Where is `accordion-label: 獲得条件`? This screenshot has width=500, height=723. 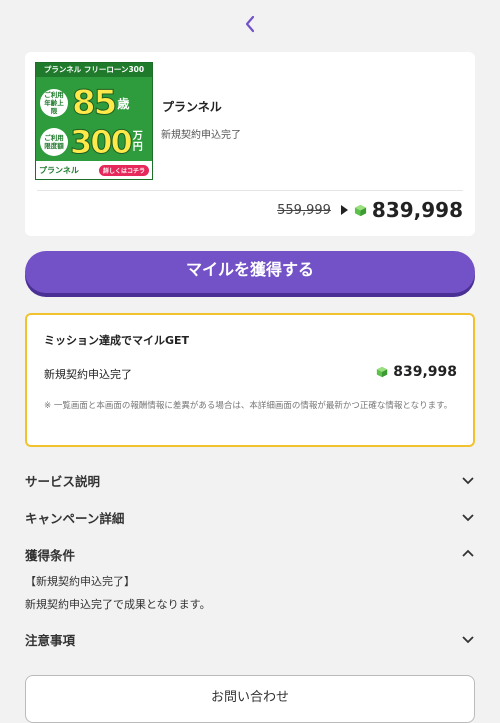 accordion-label: 獲得条件 is located at coordinates (50, 555).